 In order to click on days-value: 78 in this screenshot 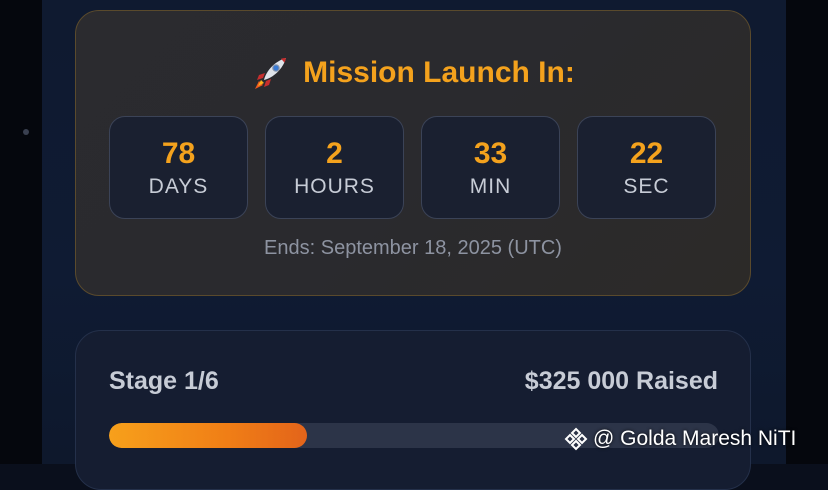, I will do `click(178, 153)`.